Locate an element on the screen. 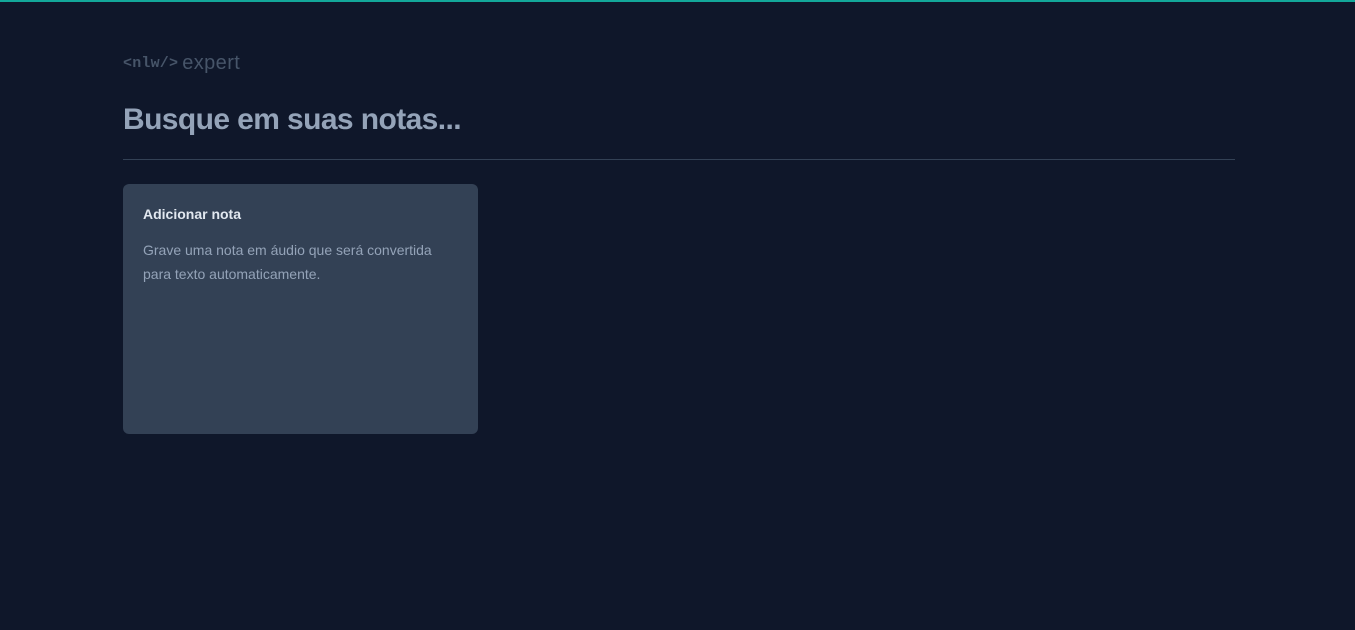  search-form is located at coordinates (679, 120).